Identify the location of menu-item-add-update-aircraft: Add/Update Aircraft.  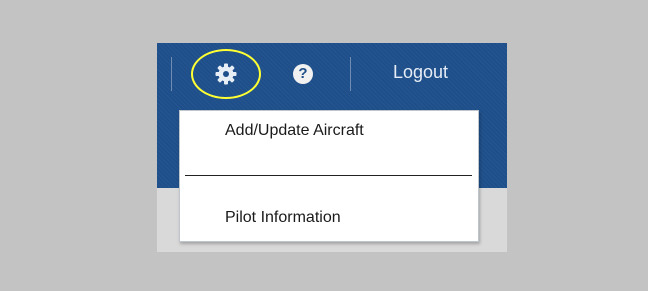
(294, 131).